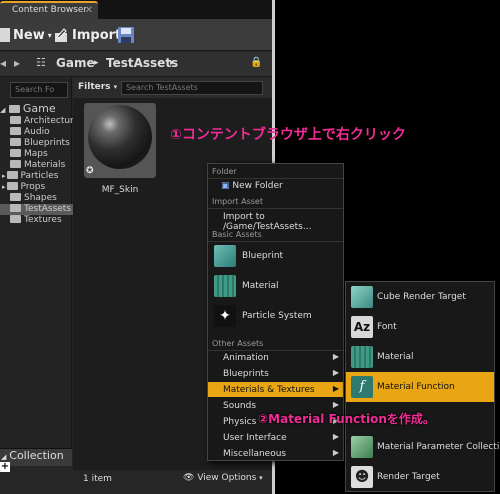  What do you see at coordinates (94, 87) in the screenshot?
I see `filters-label: Filters` at bounding box center [94, 87].